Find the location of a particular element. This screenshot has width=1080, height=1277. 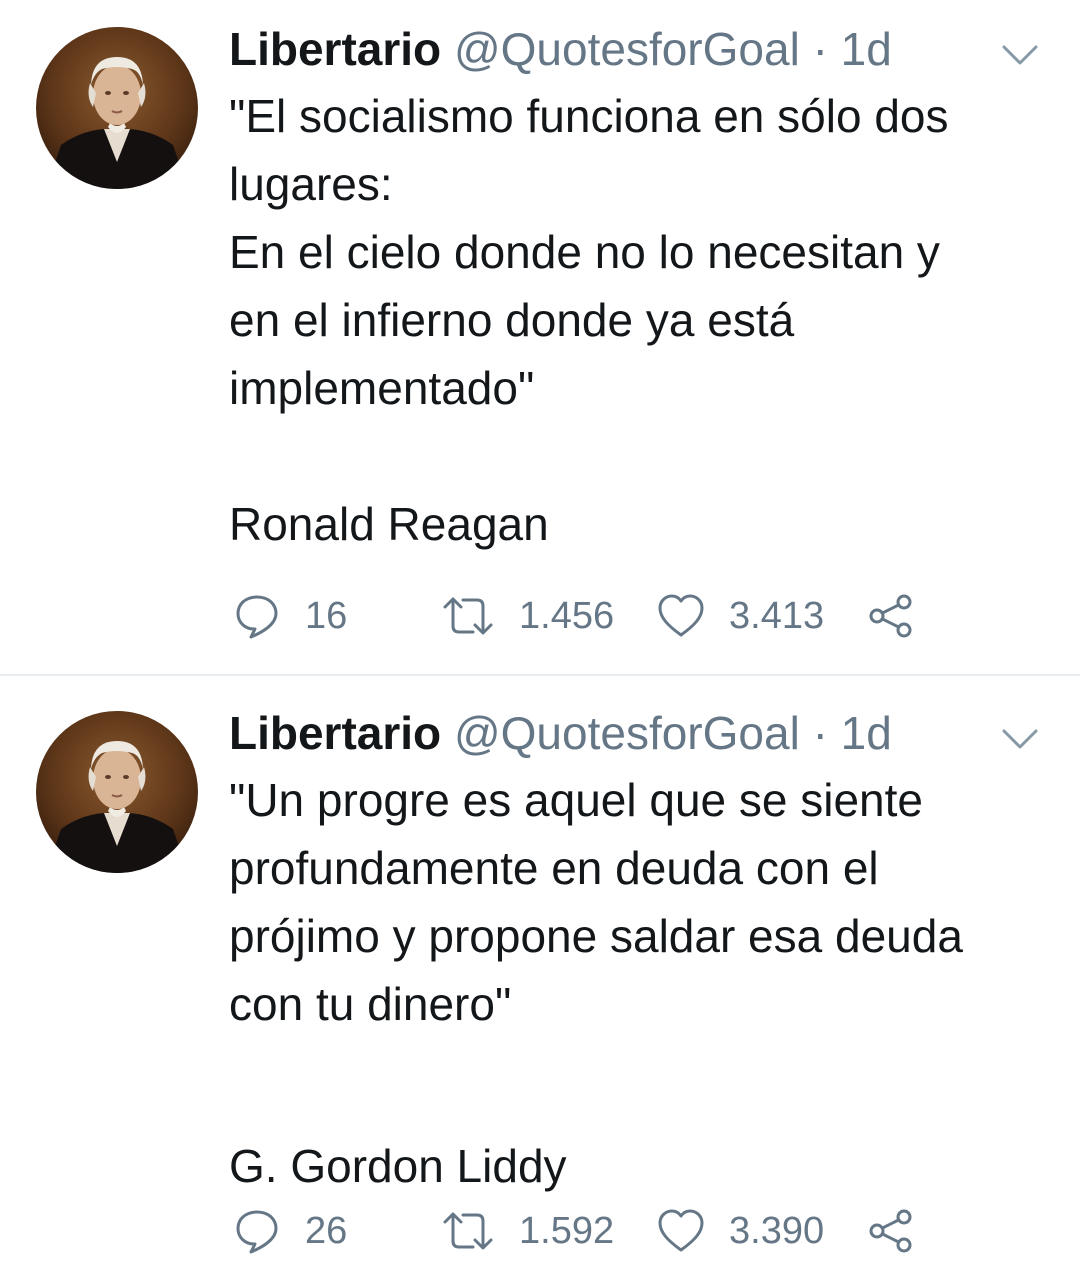

tweet-actions: 26 1.592 3.390 is located at coordinates (589, 1231).